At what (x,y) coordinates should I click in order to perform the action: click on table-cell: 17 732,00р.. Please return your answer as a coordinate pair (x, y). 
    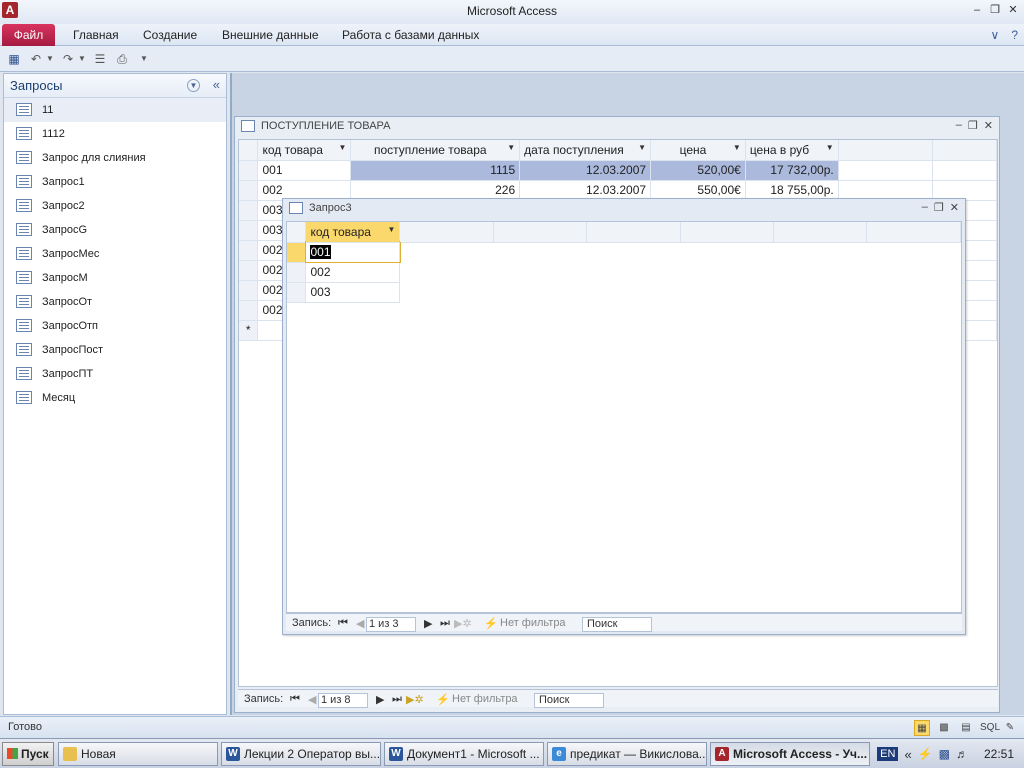
    Looking at the image, I should click on (792, 170).